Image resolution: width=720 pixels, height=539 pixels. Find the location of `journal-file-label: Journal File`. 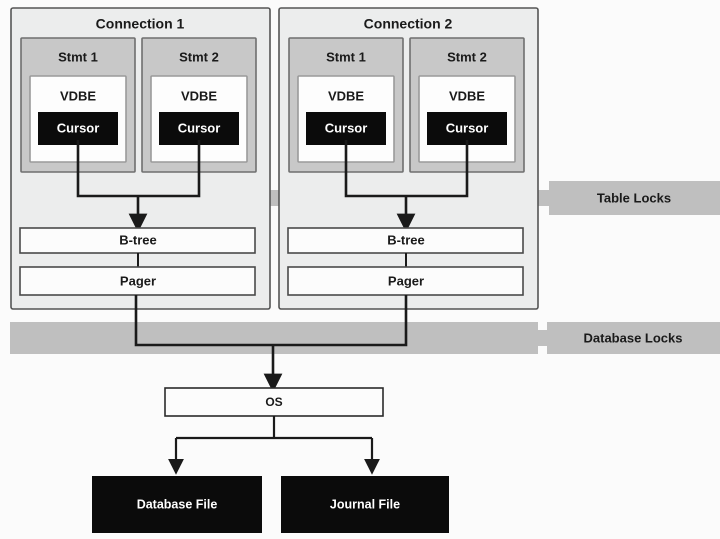

journal-file-label: Journal File is located at coordinates (365, 504).